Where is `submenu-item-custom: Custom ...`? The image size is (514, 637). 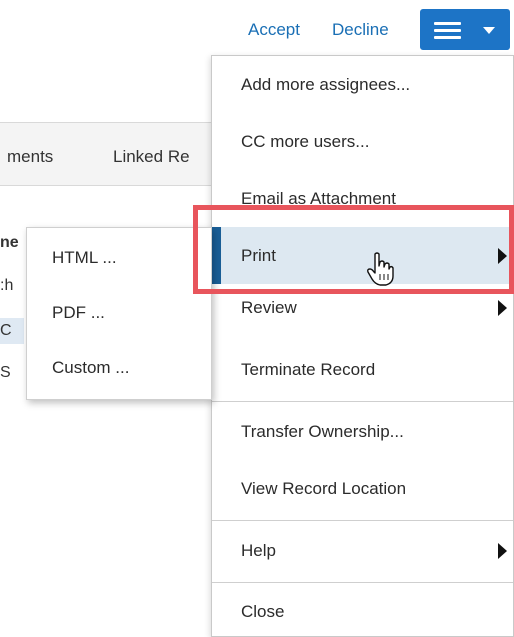 submenu-item-custom: Custom ... is located at coordinates (90, 368).